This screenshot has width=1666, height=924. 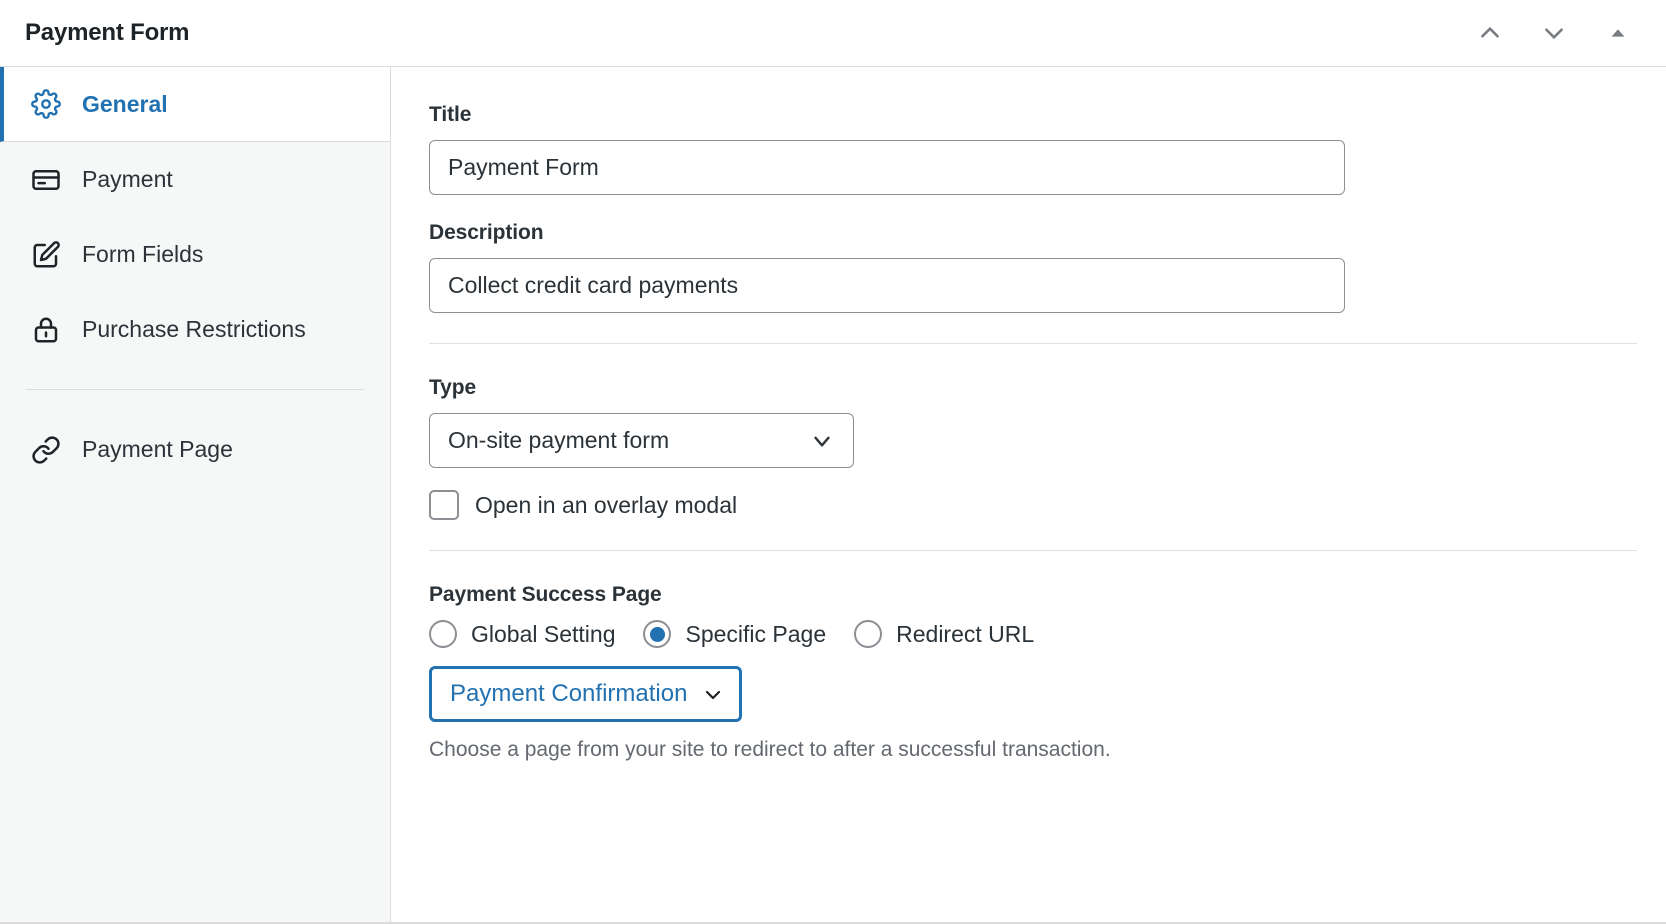 What do you see at coordinates (125, 103) in the screenshot?
I see `sidebar-item-label: General` at bounding box center [125, 103].